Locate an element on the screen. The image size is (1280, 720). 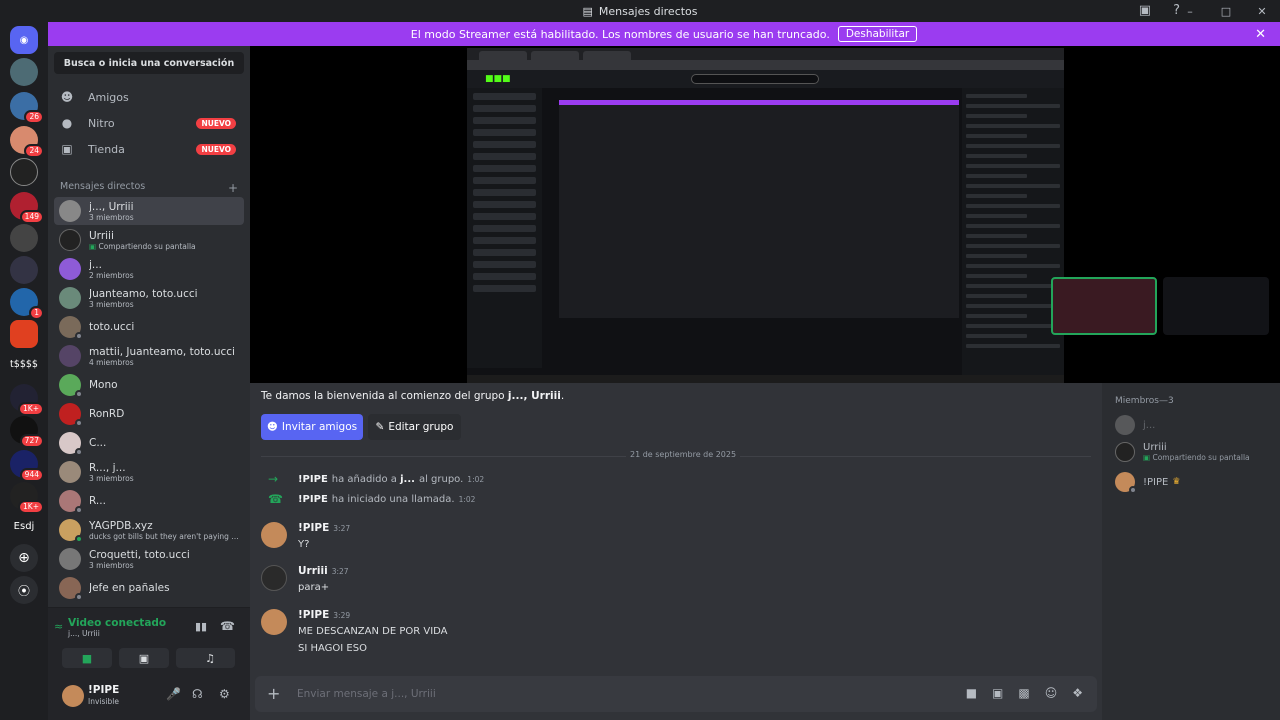
dm-item: j..., Urriii 3 miembros is located at coordinates (149, 211).